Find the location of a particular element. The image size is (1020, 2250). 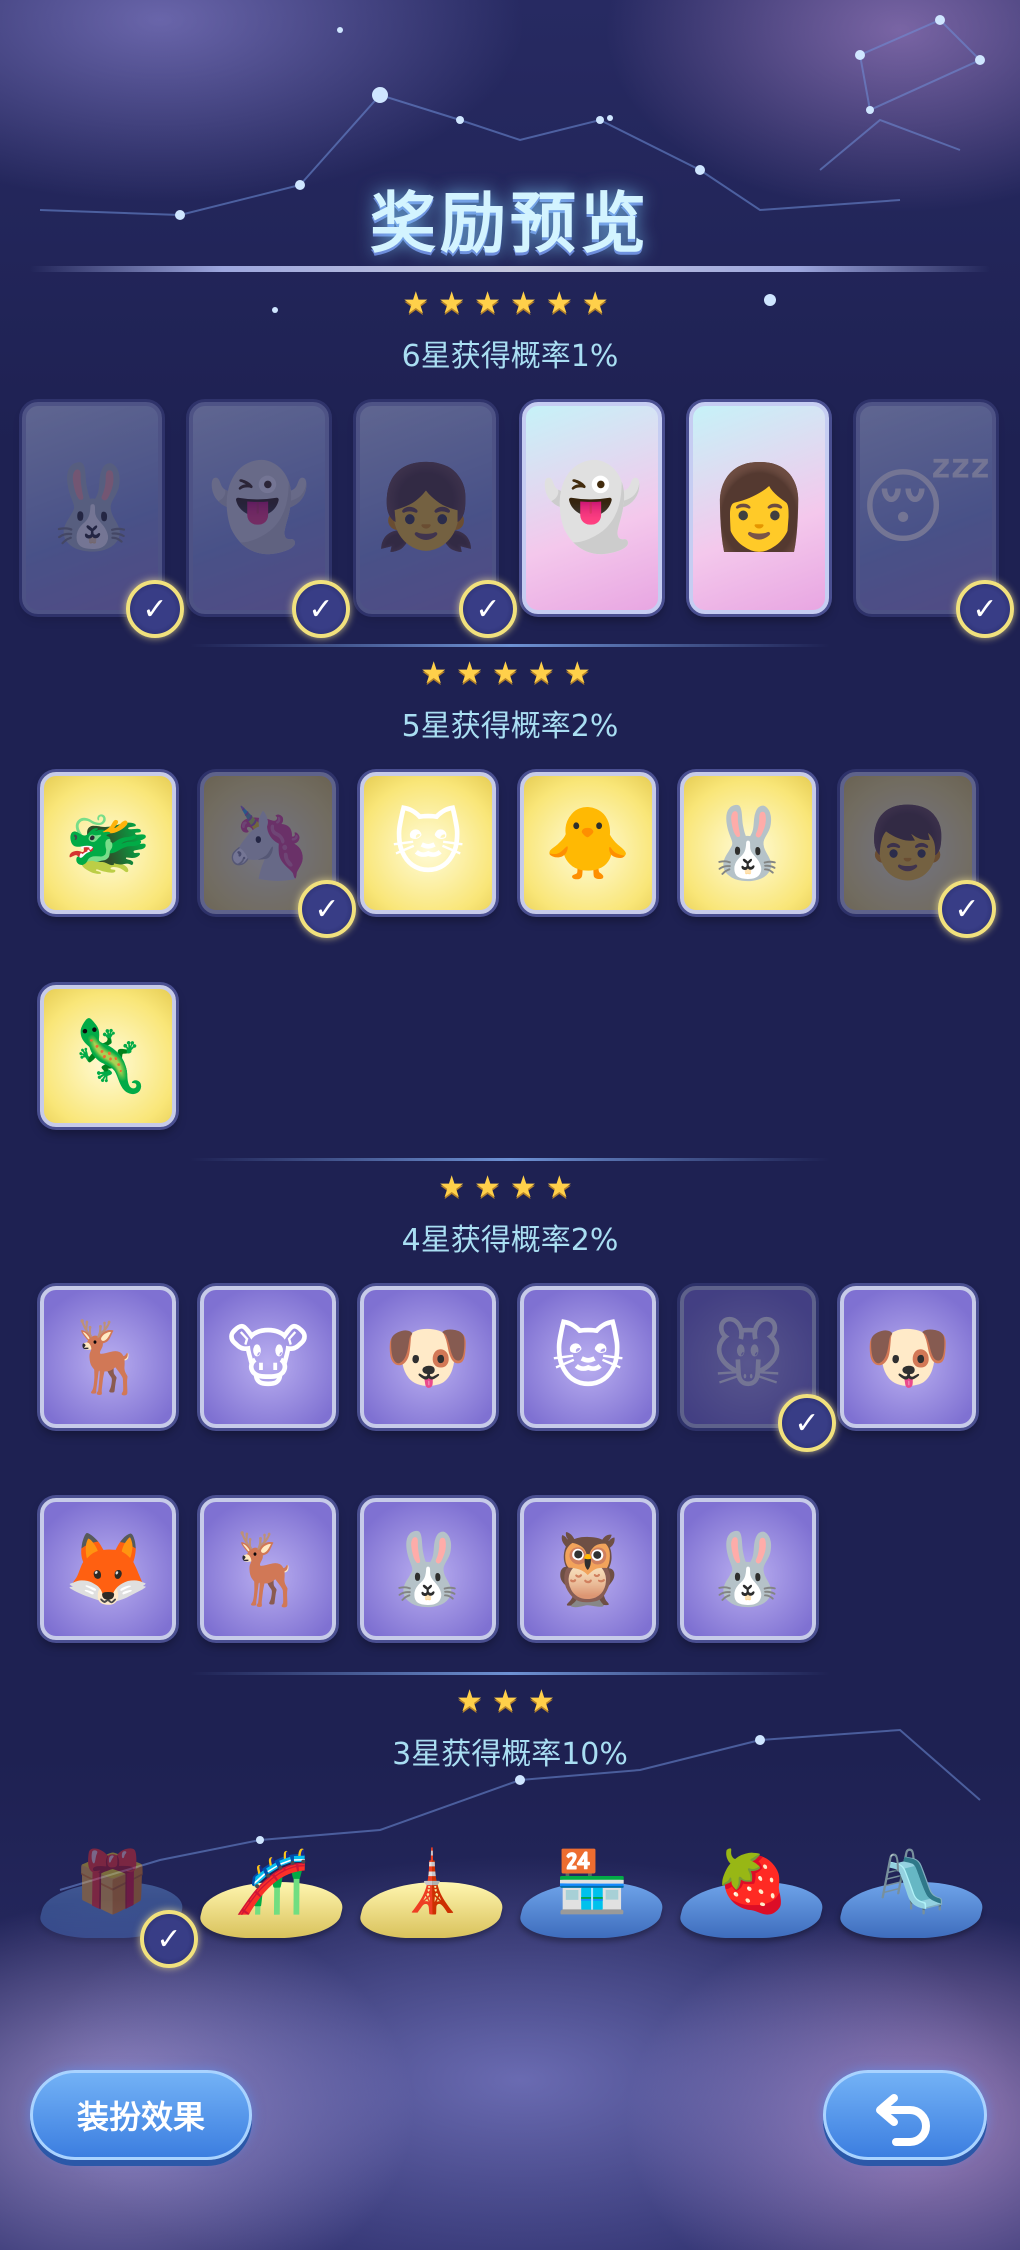

axolotl-goggles-head-icon: 🦎 is located at coordinates (108, 1056).